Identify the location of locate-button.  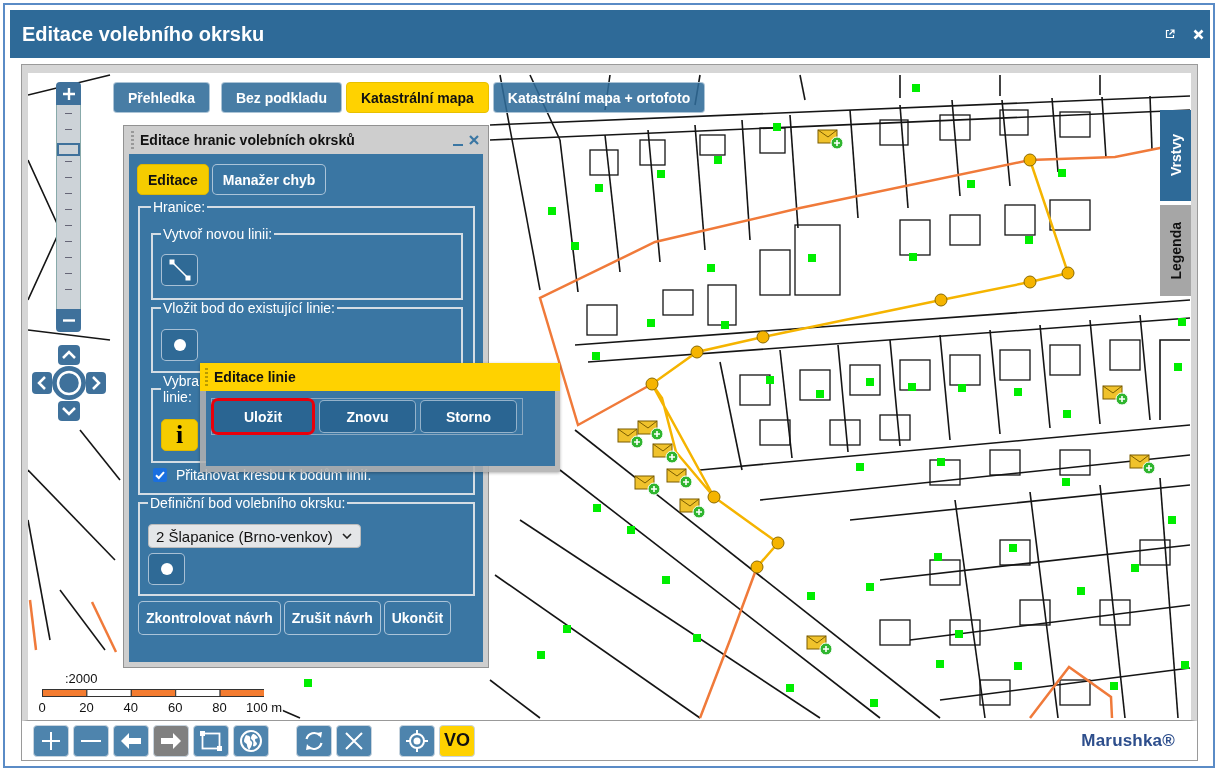
(417, 740).